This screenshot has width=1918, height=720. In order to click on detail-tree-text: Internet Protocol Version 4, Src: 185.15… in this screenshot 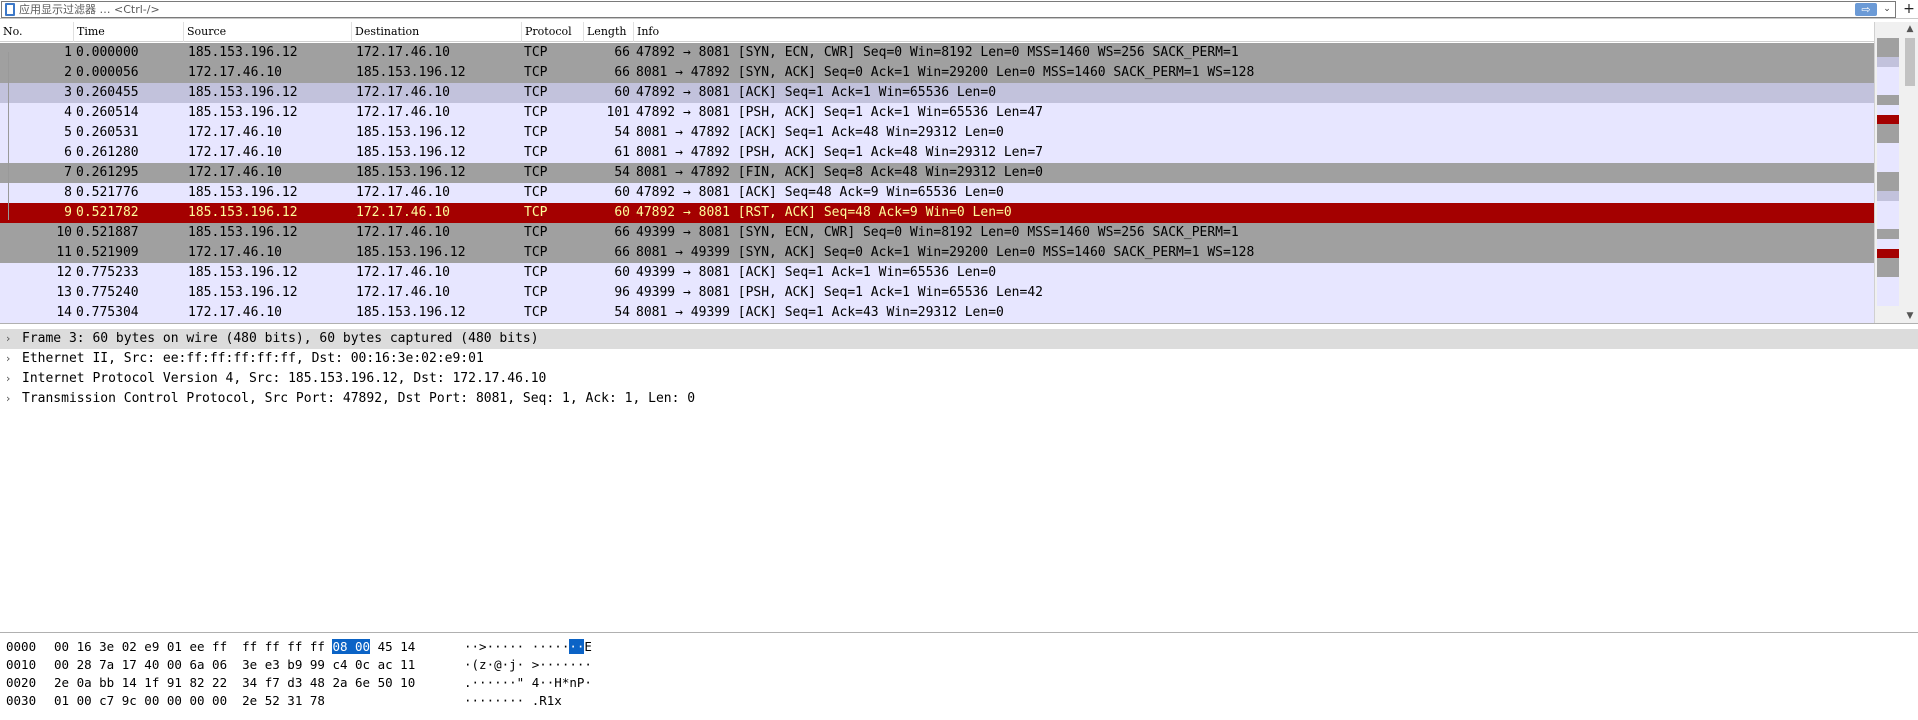, I will do `click(284, 378)`.